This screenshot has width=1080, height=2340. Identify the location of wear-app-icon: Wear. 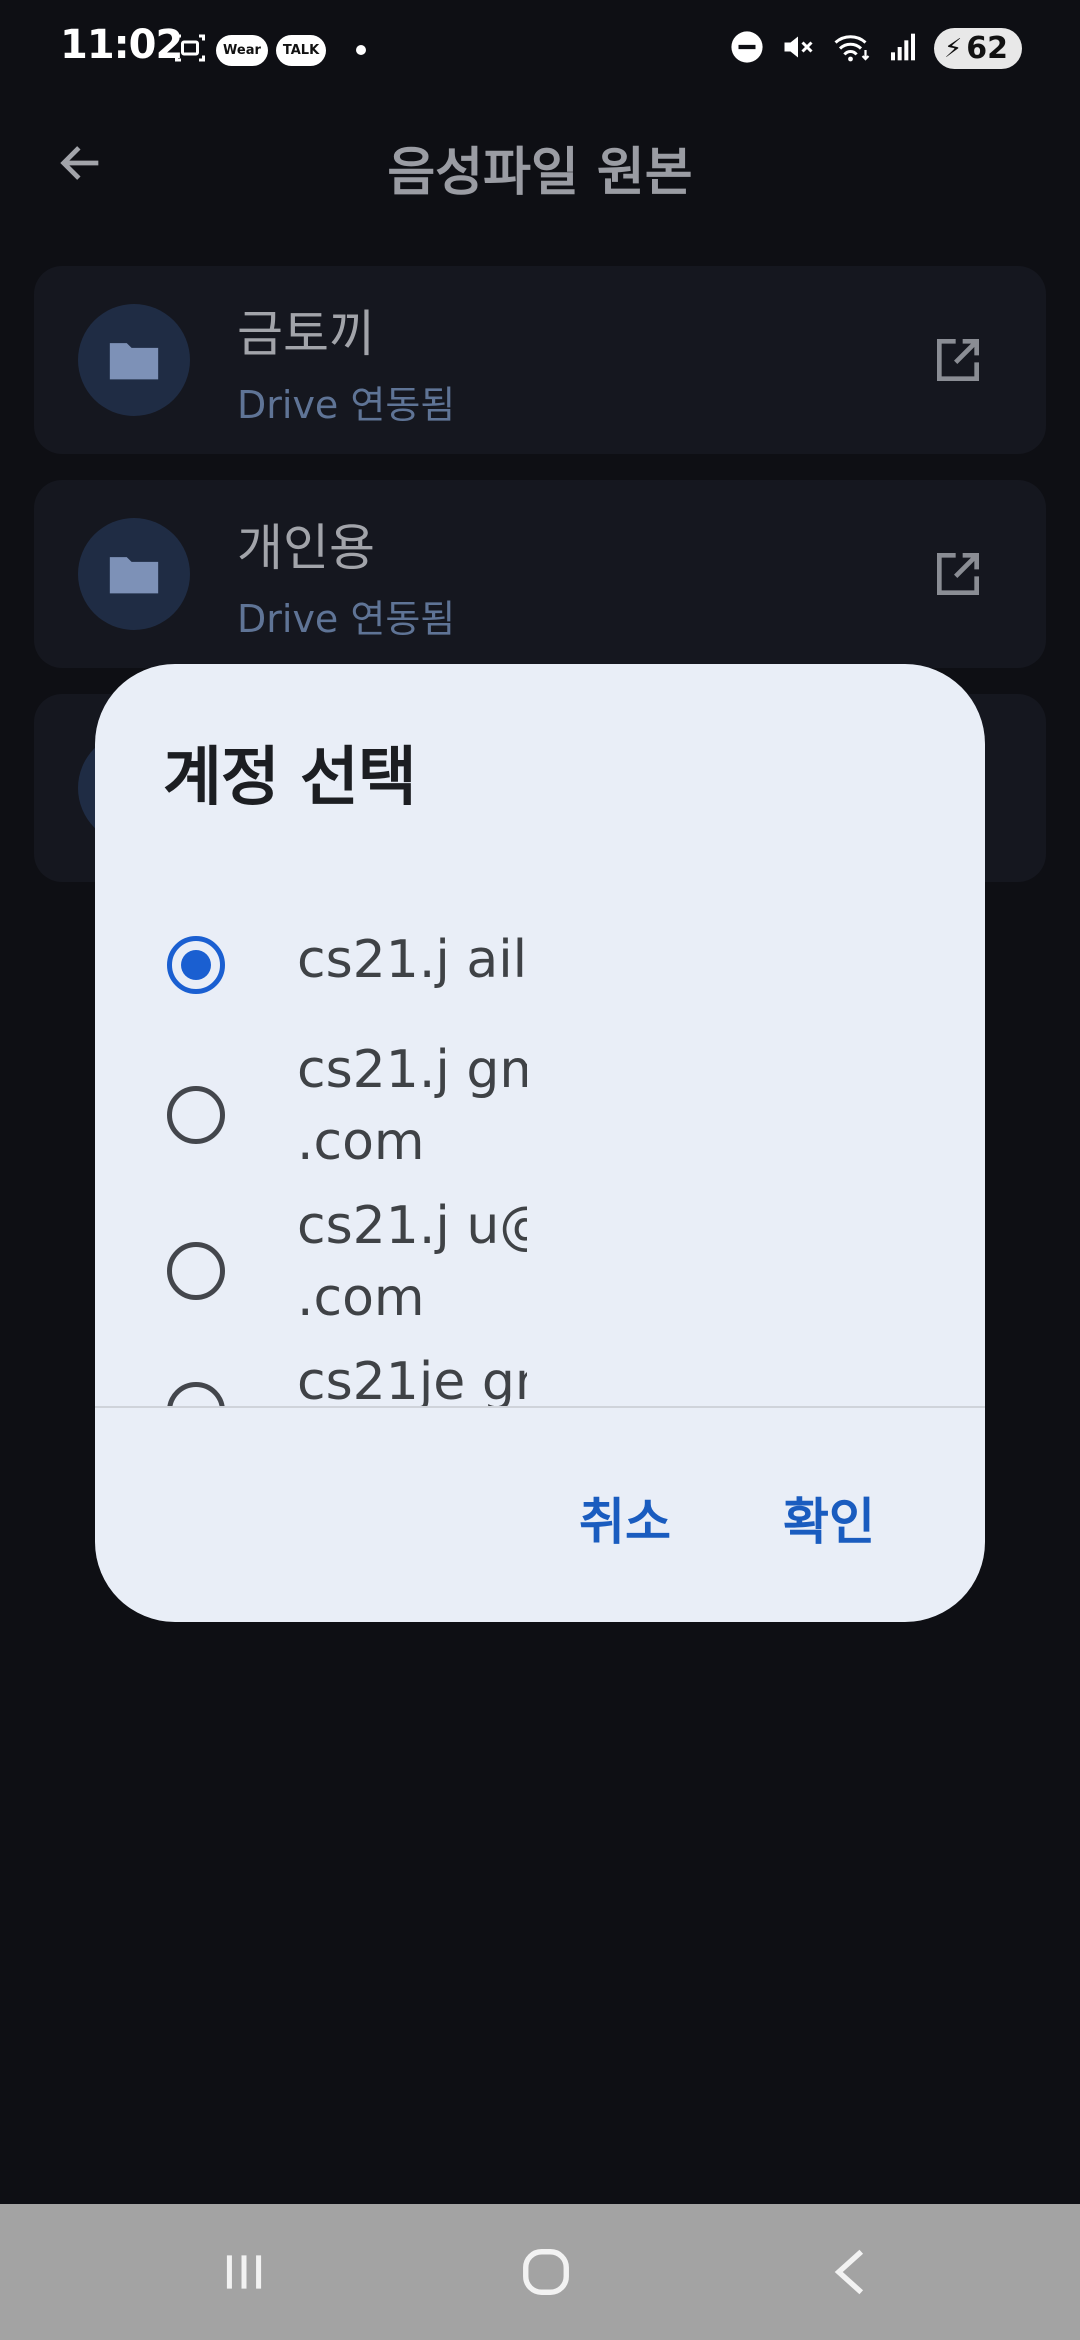
(242, 50).